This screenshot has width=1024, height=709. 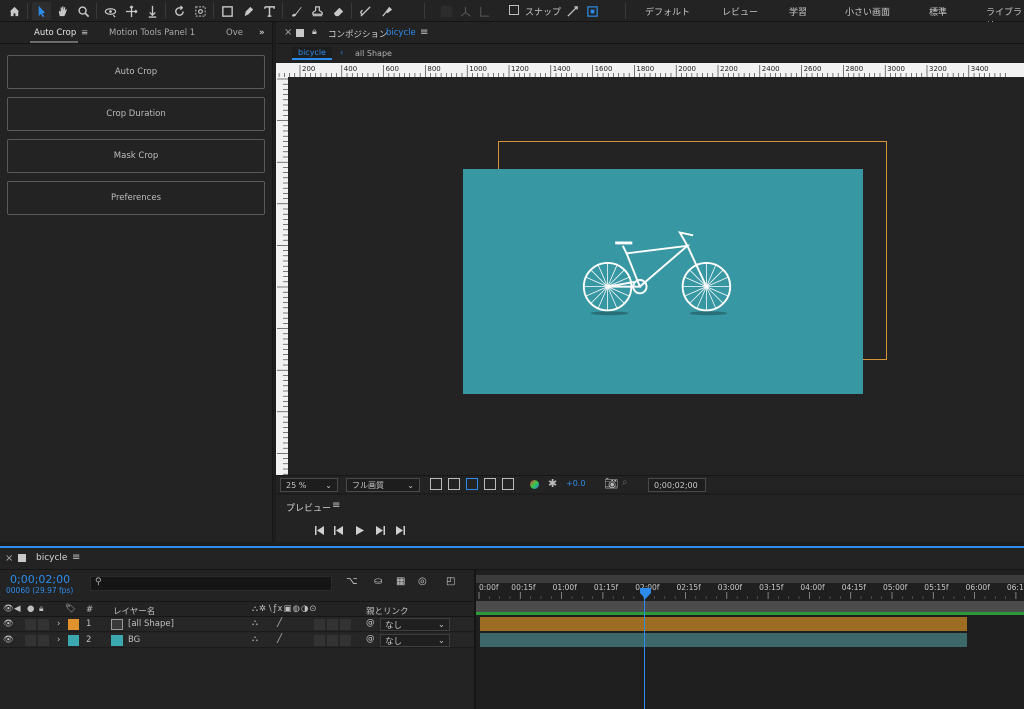 I want to click on preferences-button: Preferences, so click(x=136, y=198).